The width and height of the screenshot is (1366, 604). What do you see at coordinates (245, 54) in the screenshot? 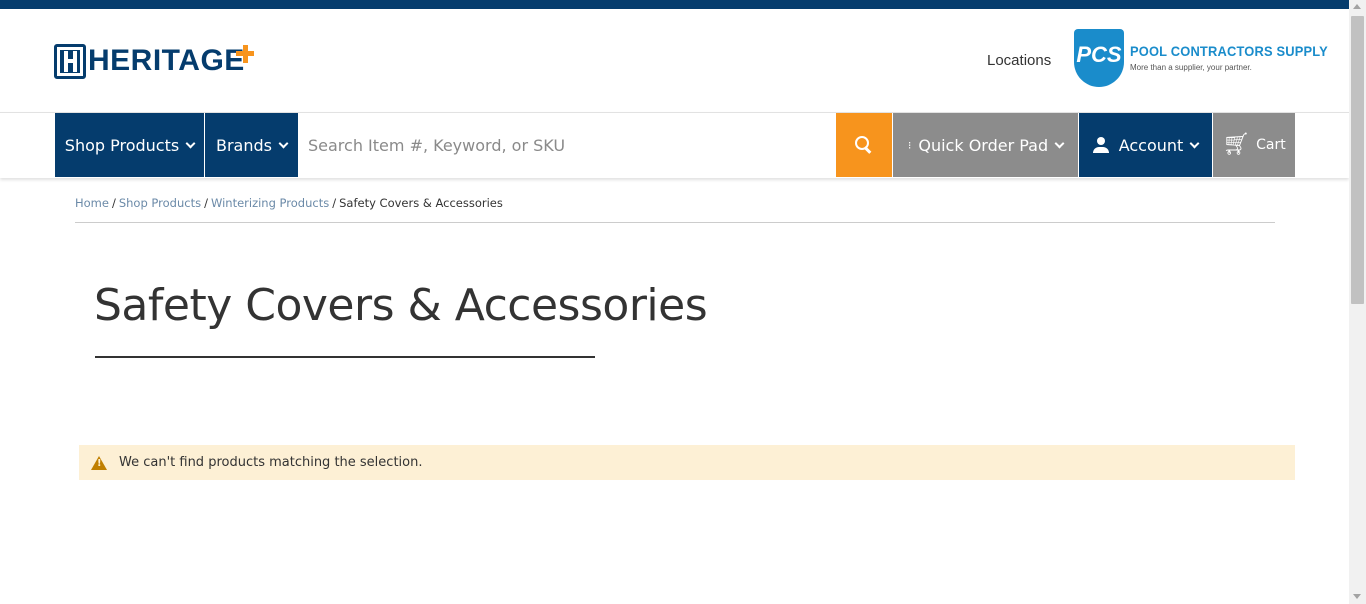
I see `plus-icon` at bounding box center [245, 54].